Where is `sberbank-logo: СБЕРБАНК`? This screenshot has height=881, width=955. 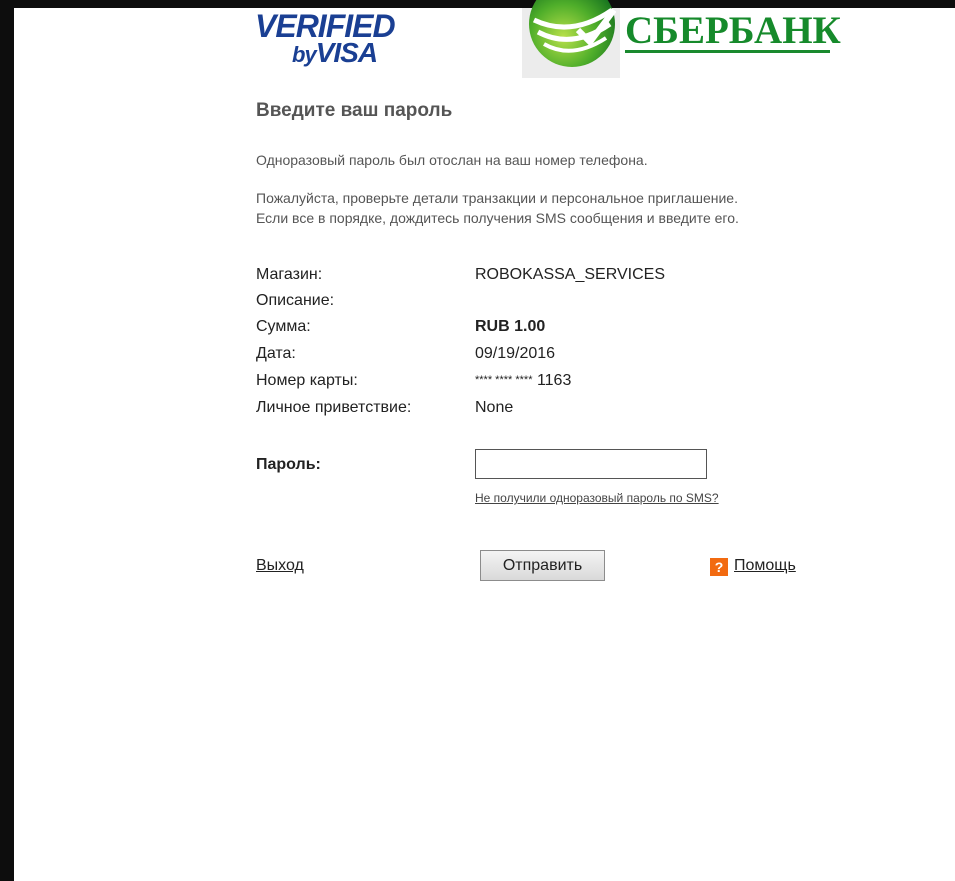
sberbank-logo: СБЕРБАНК is located at coordinates (681, 39).